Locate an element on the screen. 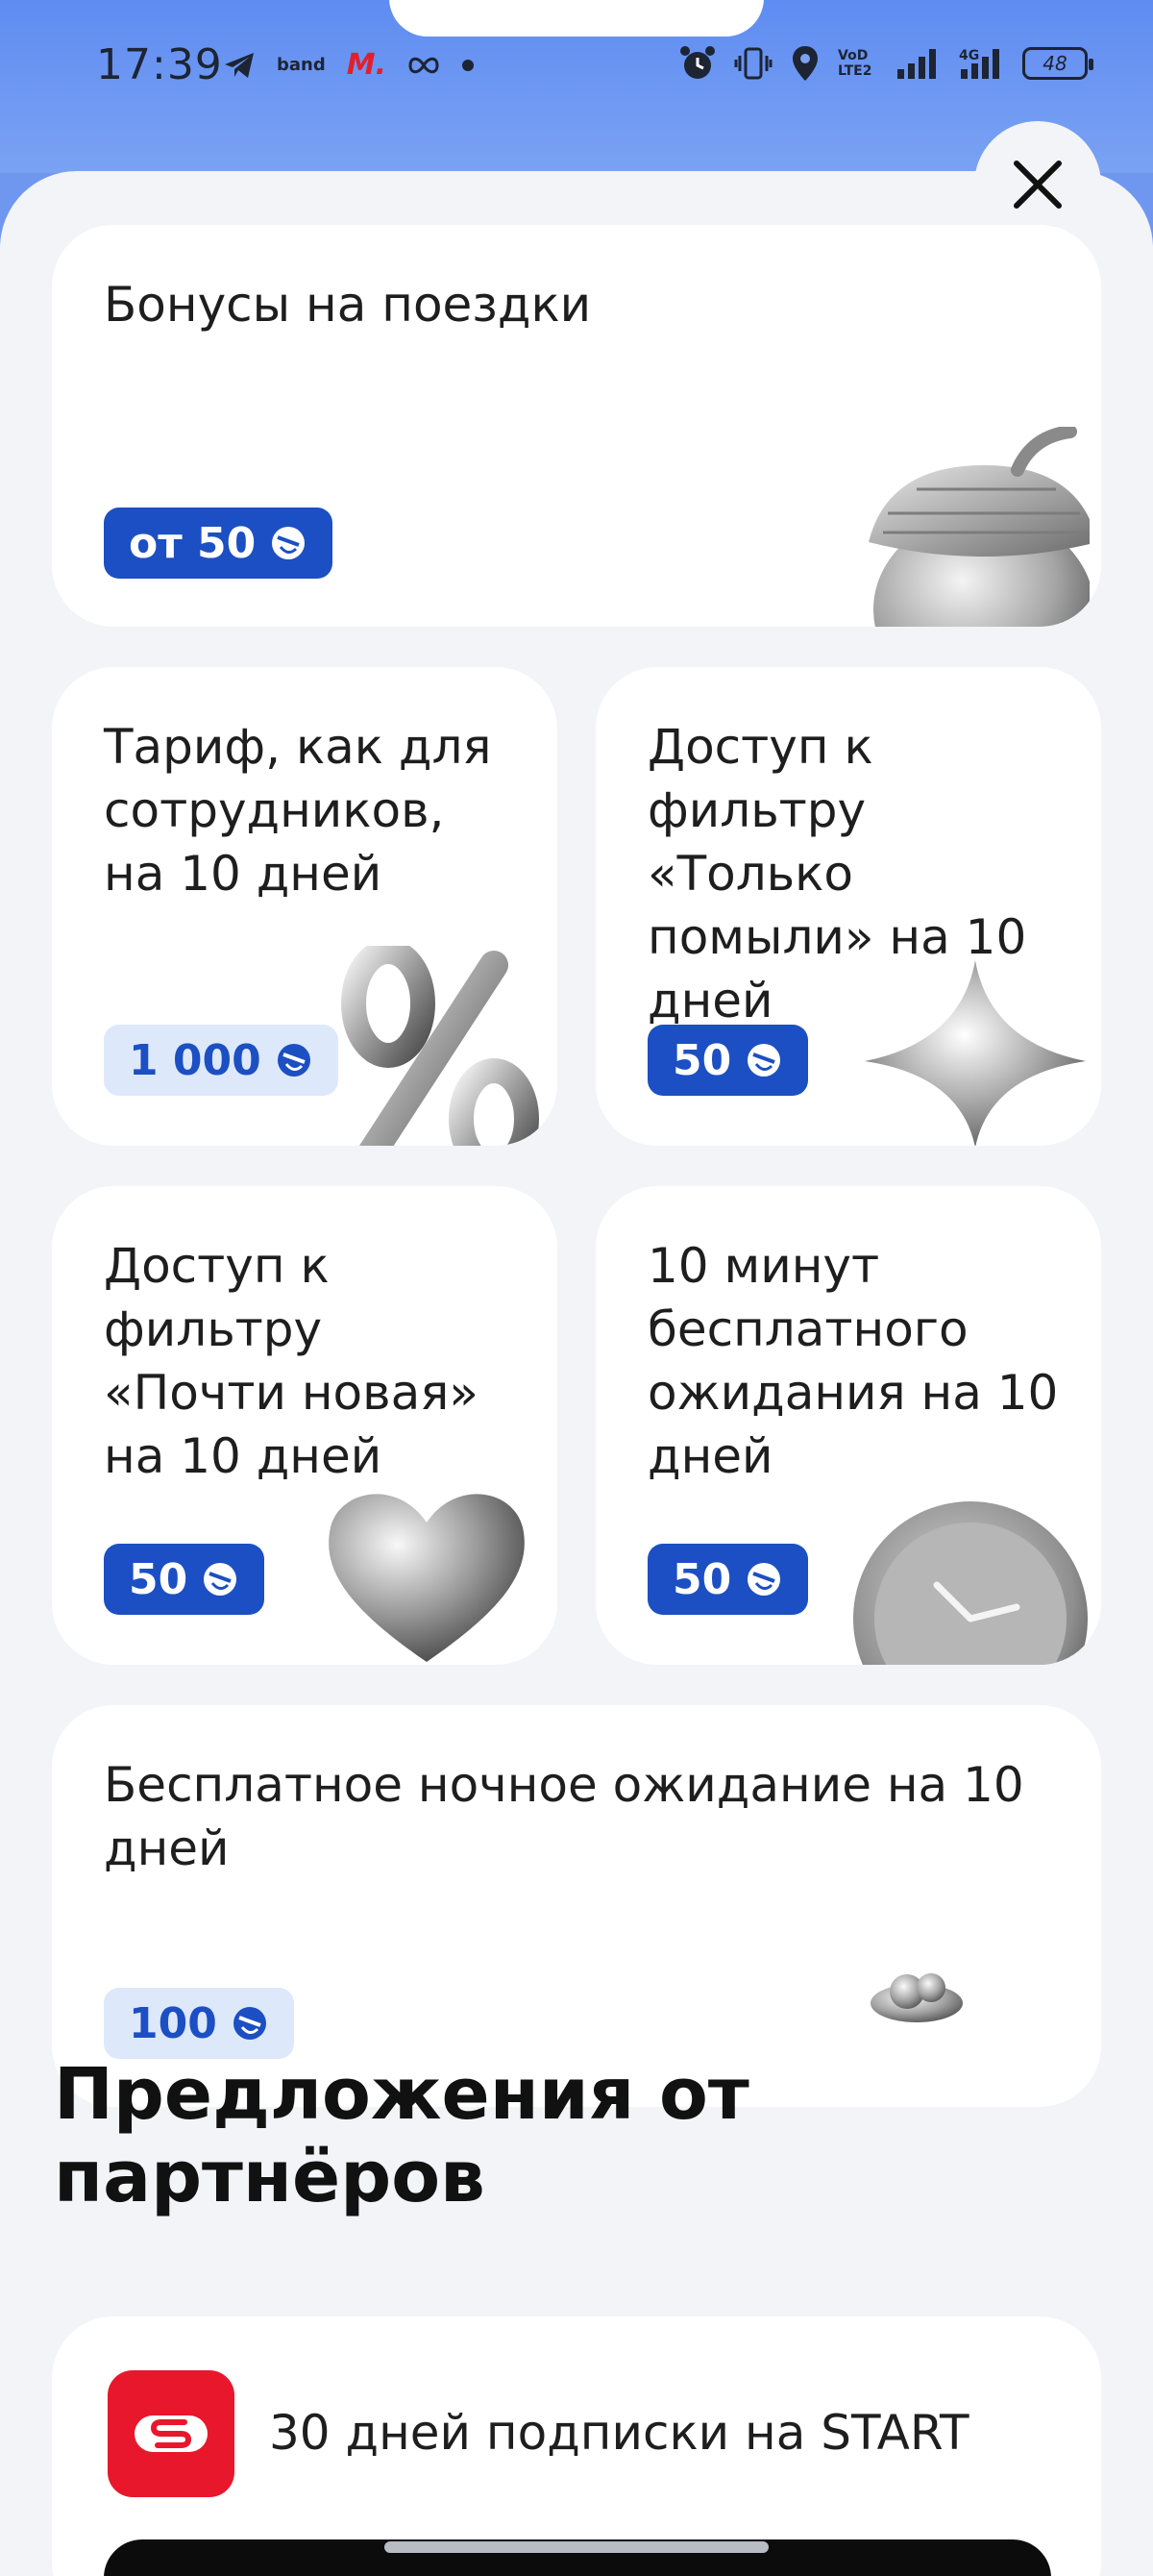 The width and height of the screenshot is (1153, 2576). close-icon is located at coordinates (1038, 185).